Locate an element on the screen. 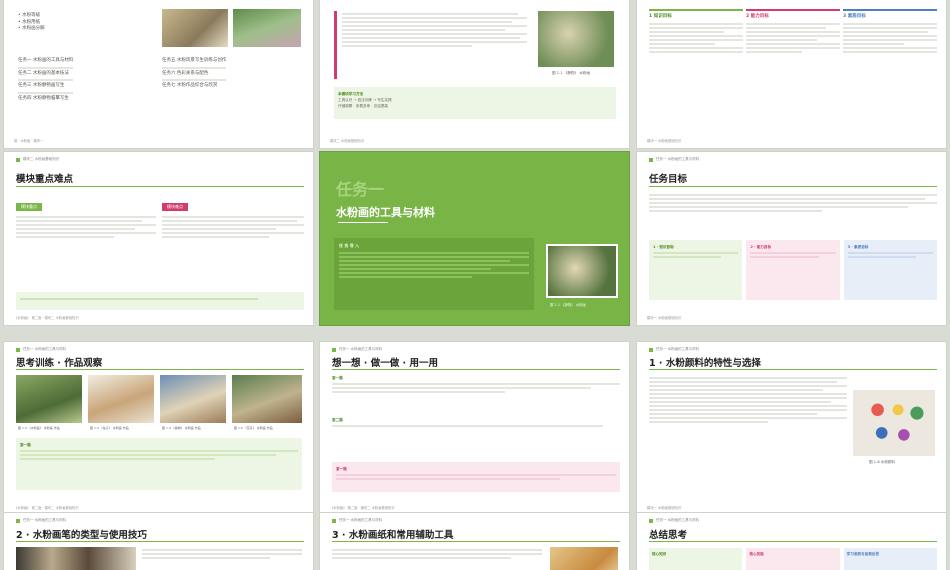  note-box: 第一题 is located at coordinates (159, 464).